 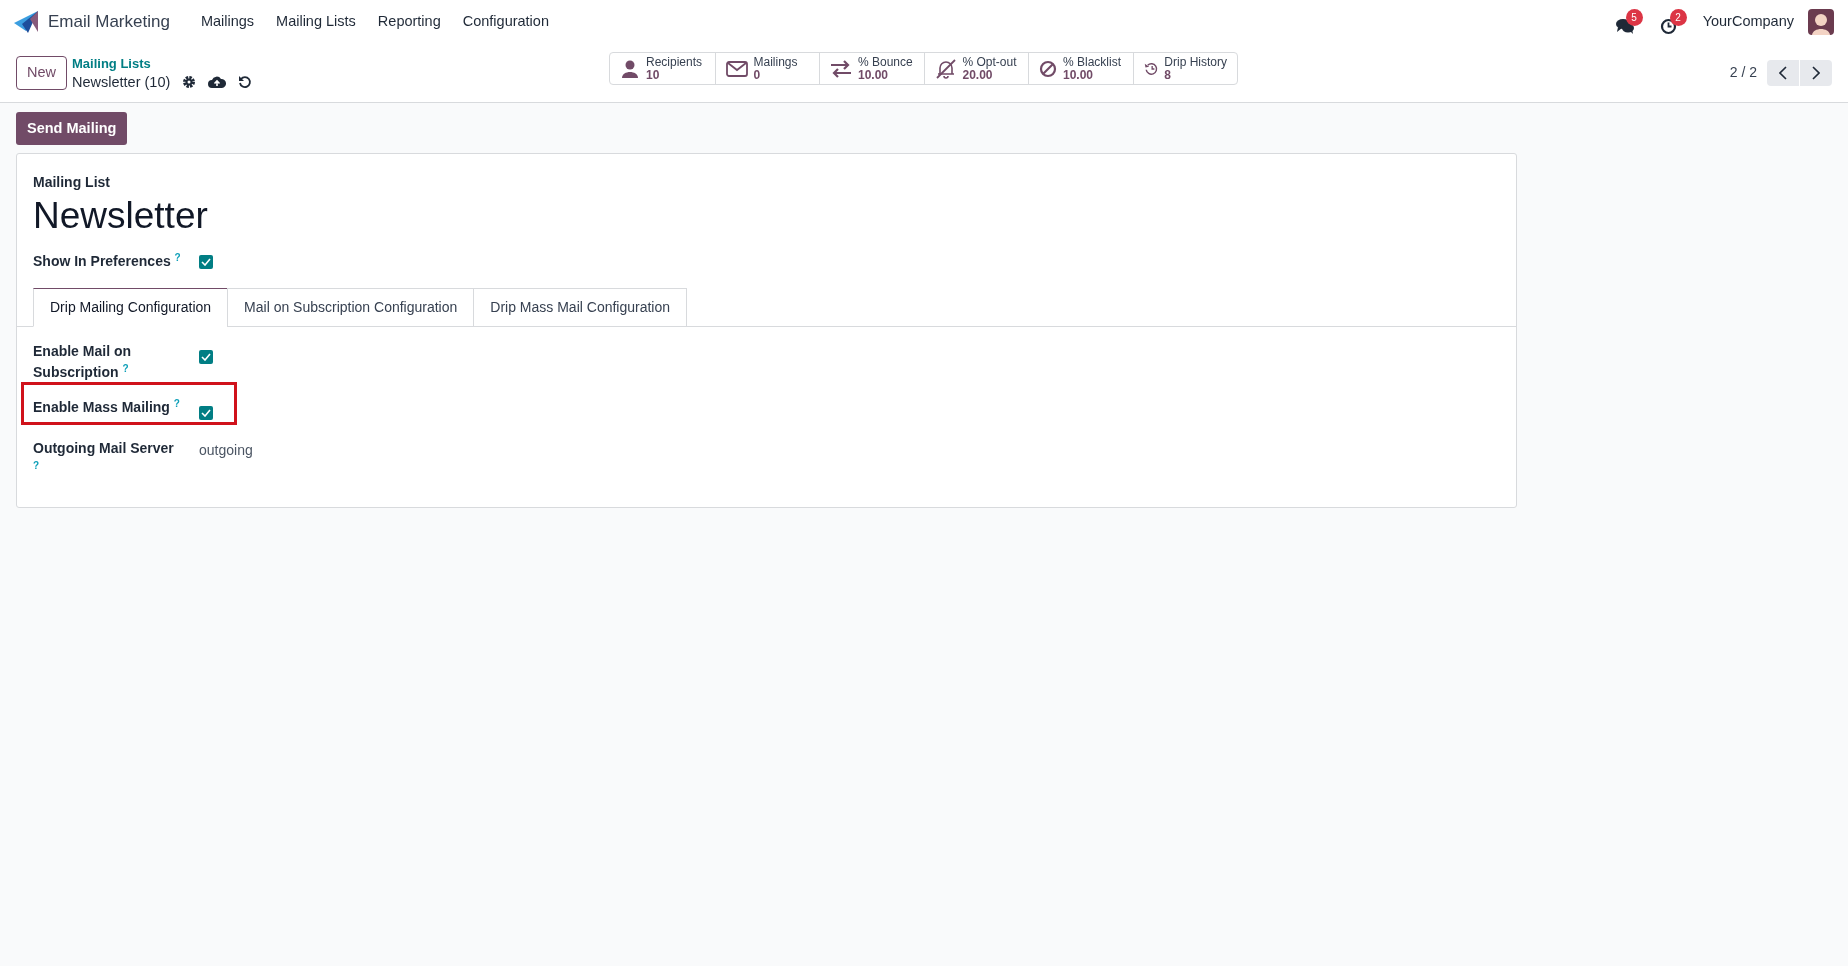 What do you see at coordinates (72, 182) in the screenshot?
I see `field-caption: Mailing List` at bounding box center [72, 182].